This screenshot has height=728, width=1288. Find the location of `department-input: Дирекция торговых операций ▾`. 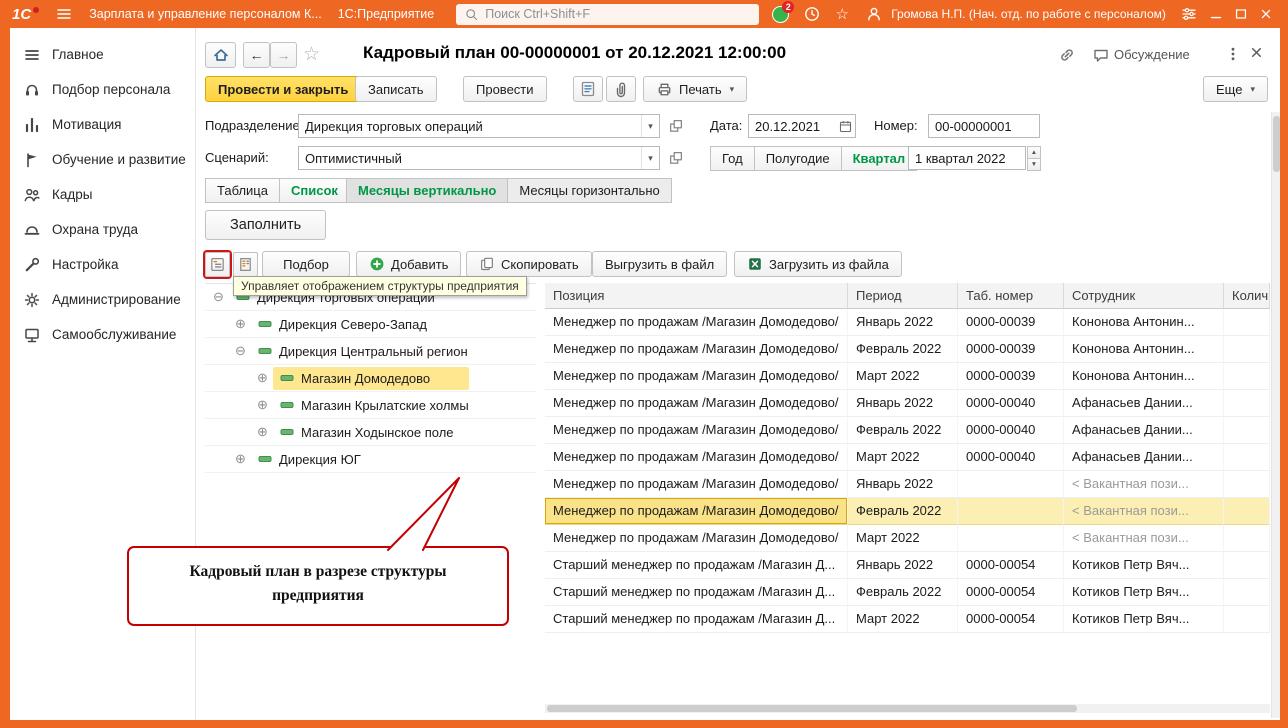

department-input: Дирекция торговых операций ▾ is located at coordinates (479, 126).